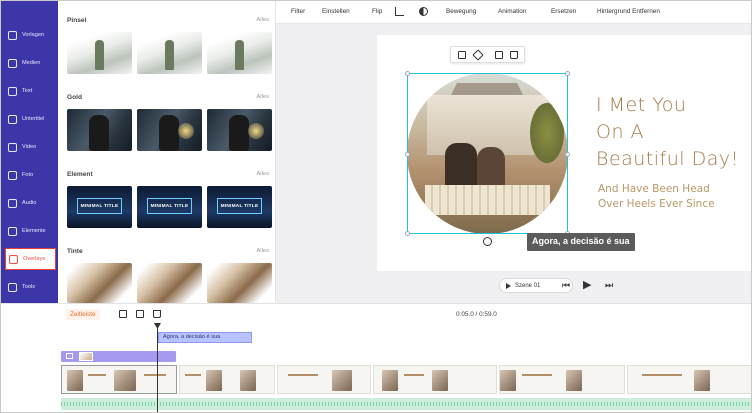 The image size is (752, 413). I want to click on sidebar-item-label: Tools, so click(29, 287).